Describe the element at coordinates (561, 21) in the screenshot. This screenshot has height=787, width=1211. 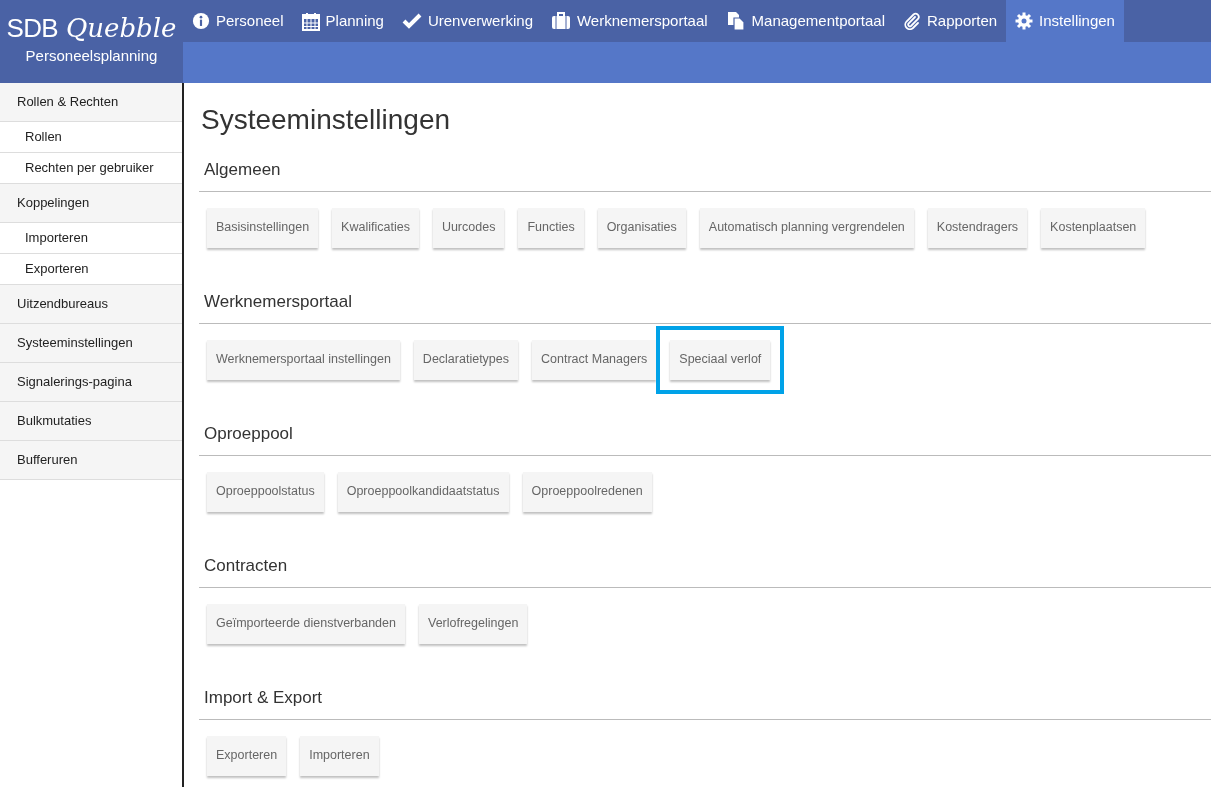
I see `briefcase-icon` at that location.